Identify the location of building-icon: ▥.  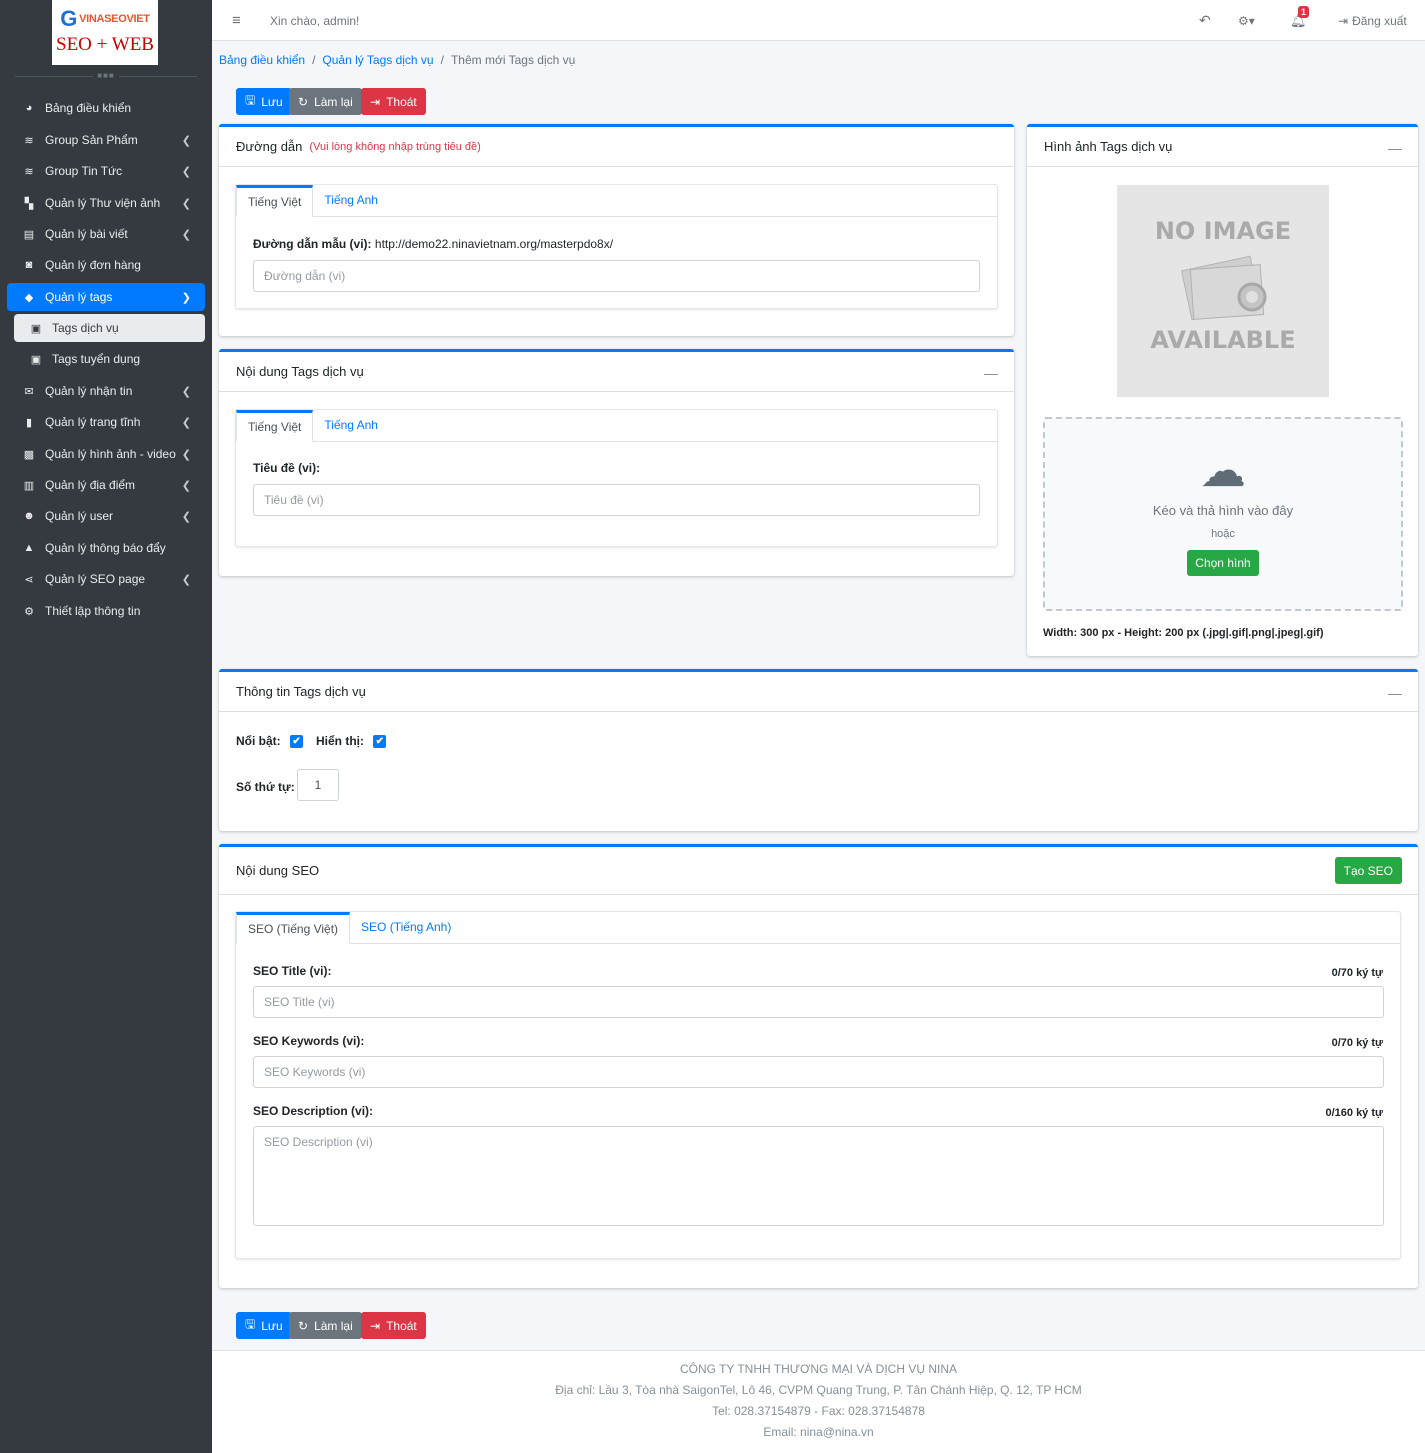
(29, 485).